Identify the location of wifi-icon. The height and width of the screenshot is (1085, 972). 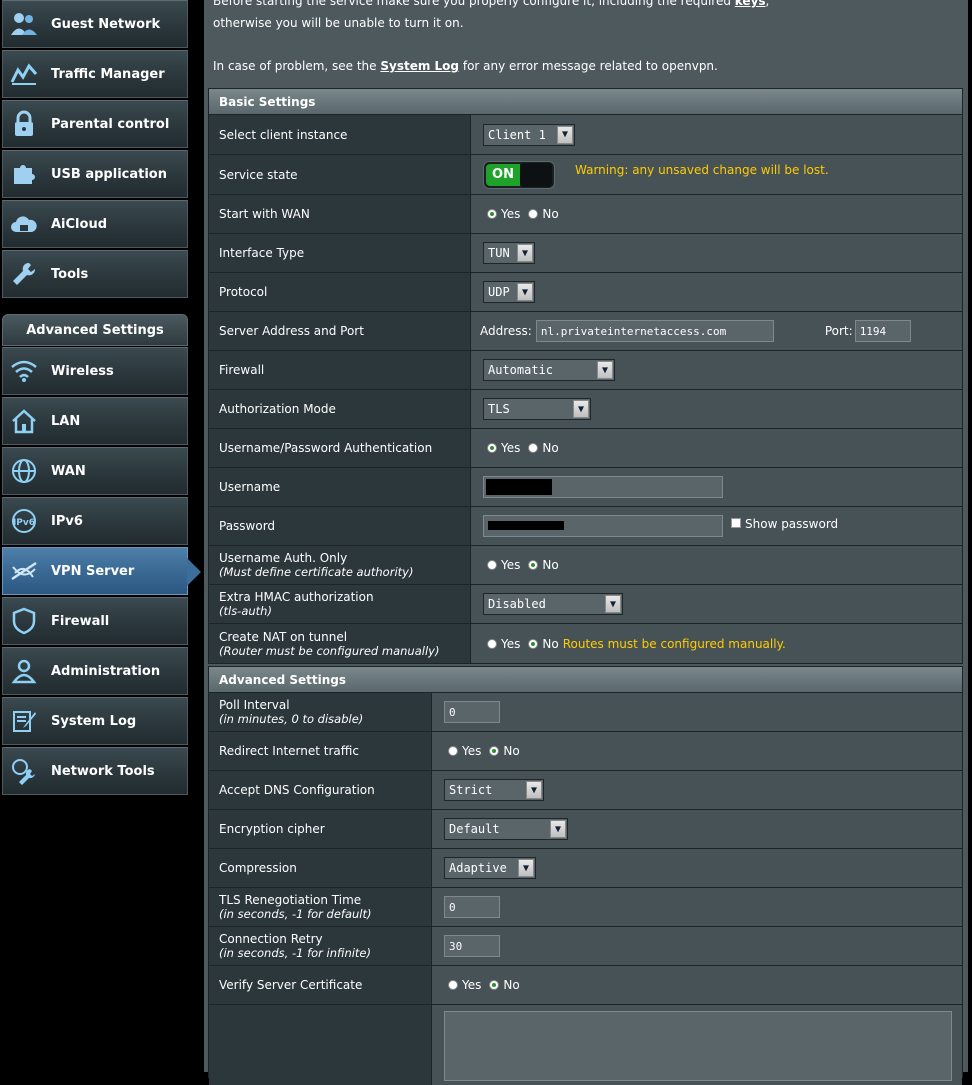
(24, 371).